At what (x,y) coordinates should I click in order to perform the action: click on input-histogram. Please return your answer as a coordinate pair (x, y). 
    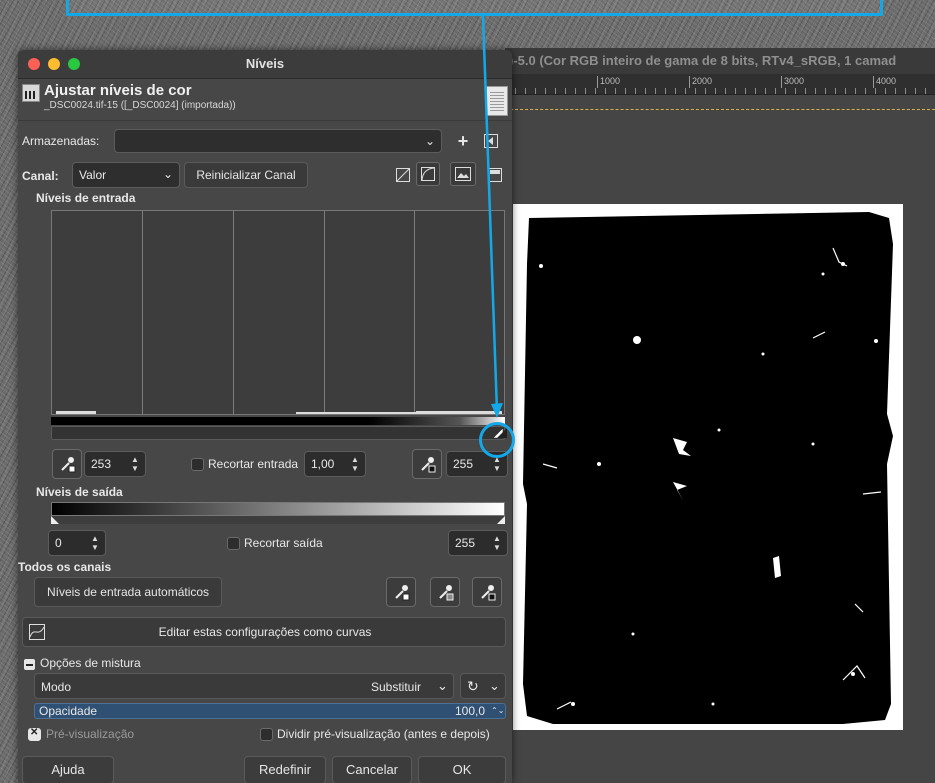
    Looking at the image, I should click on (278, 312).